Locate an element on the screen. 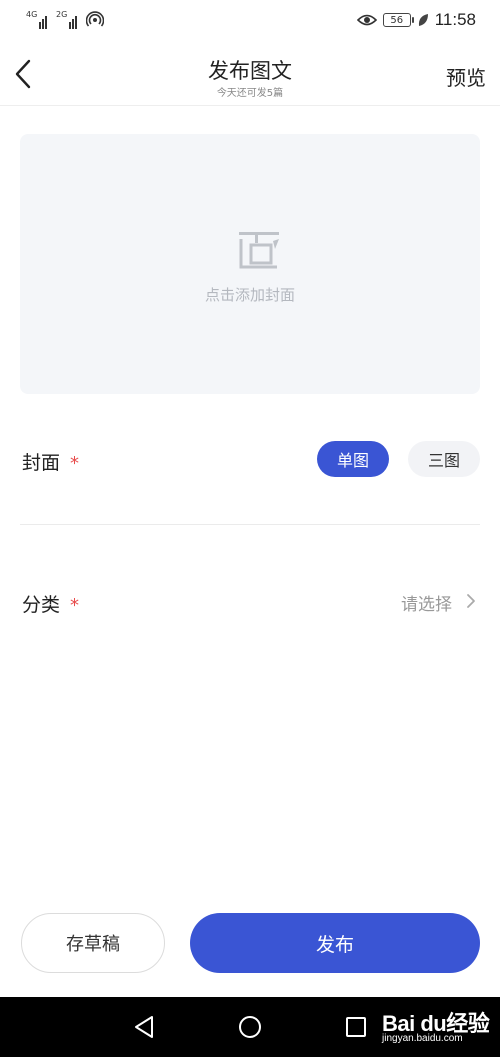  add-cover-hint: 点击添加封面 is located at coordinates (249, 295).